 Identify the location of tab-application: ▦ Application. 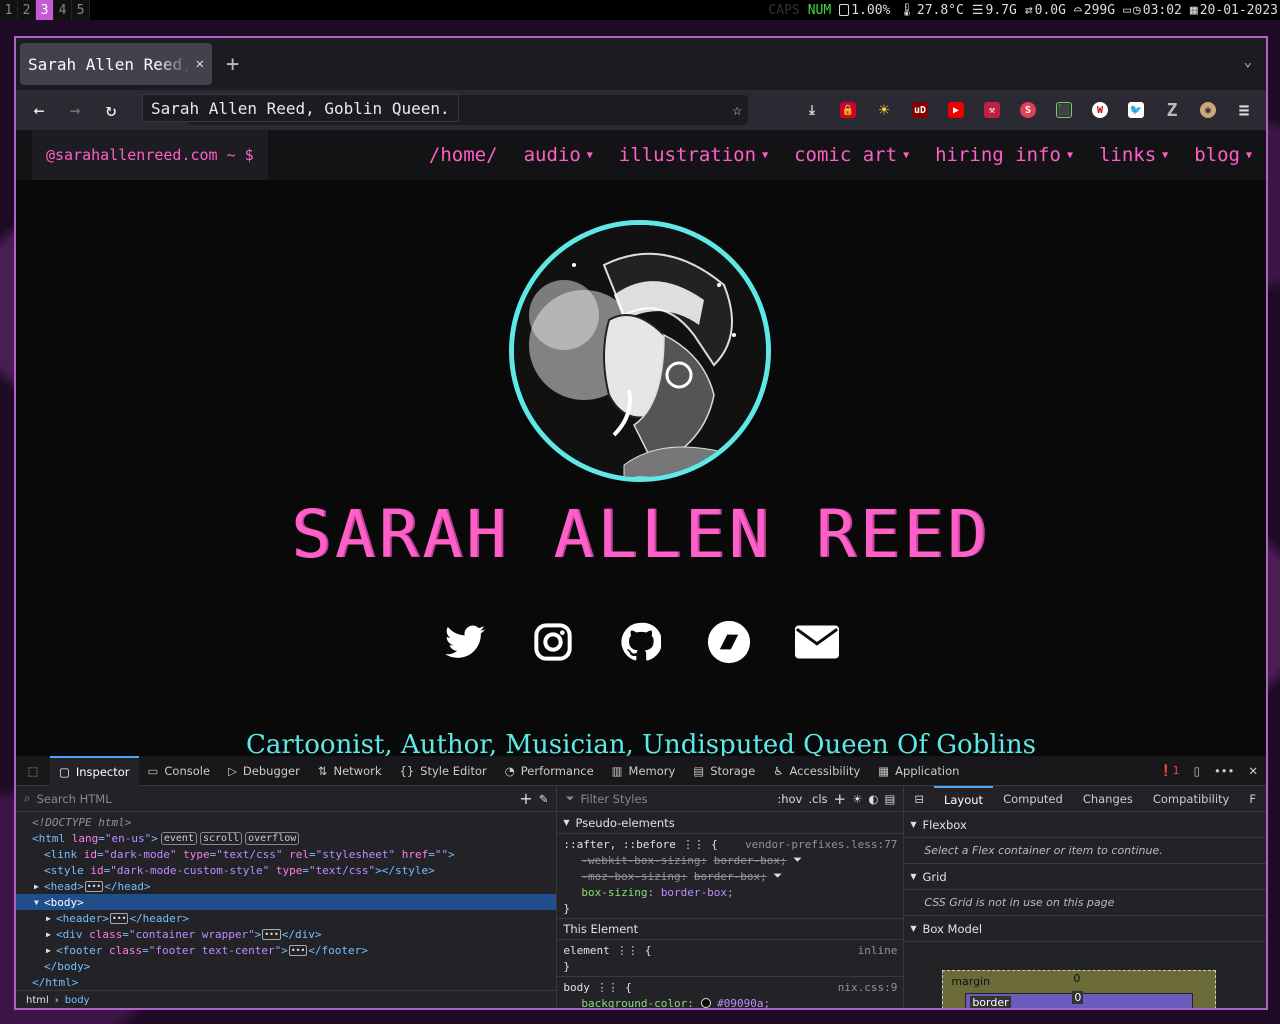
(918, 771).